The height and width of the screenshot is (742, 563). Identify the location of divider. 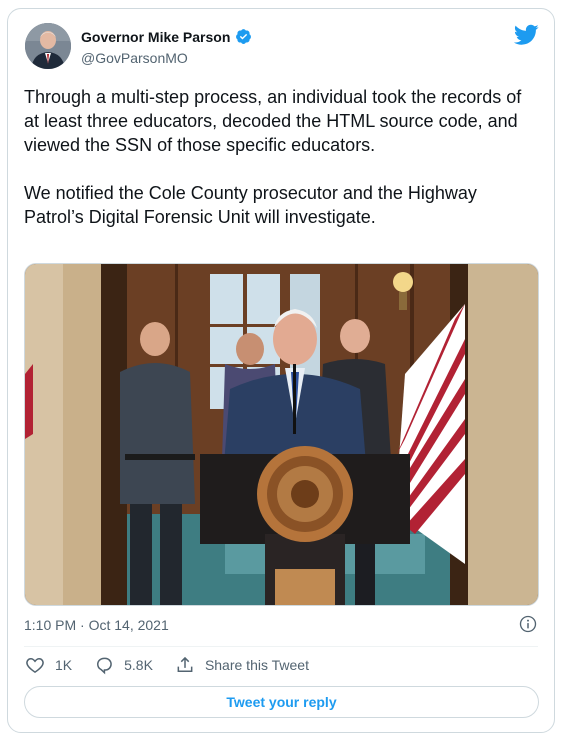
(281, 646).